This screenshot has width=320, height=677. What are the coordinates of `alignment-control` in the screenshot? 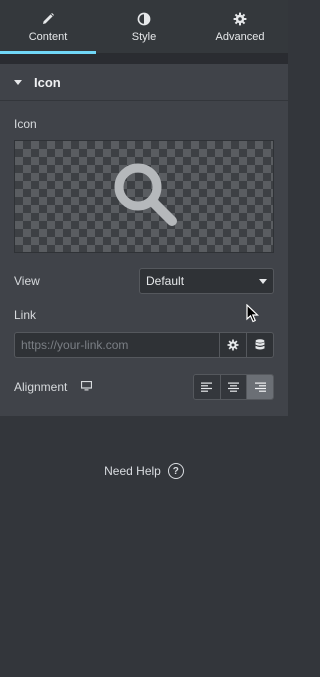 It's located at (233, 387).